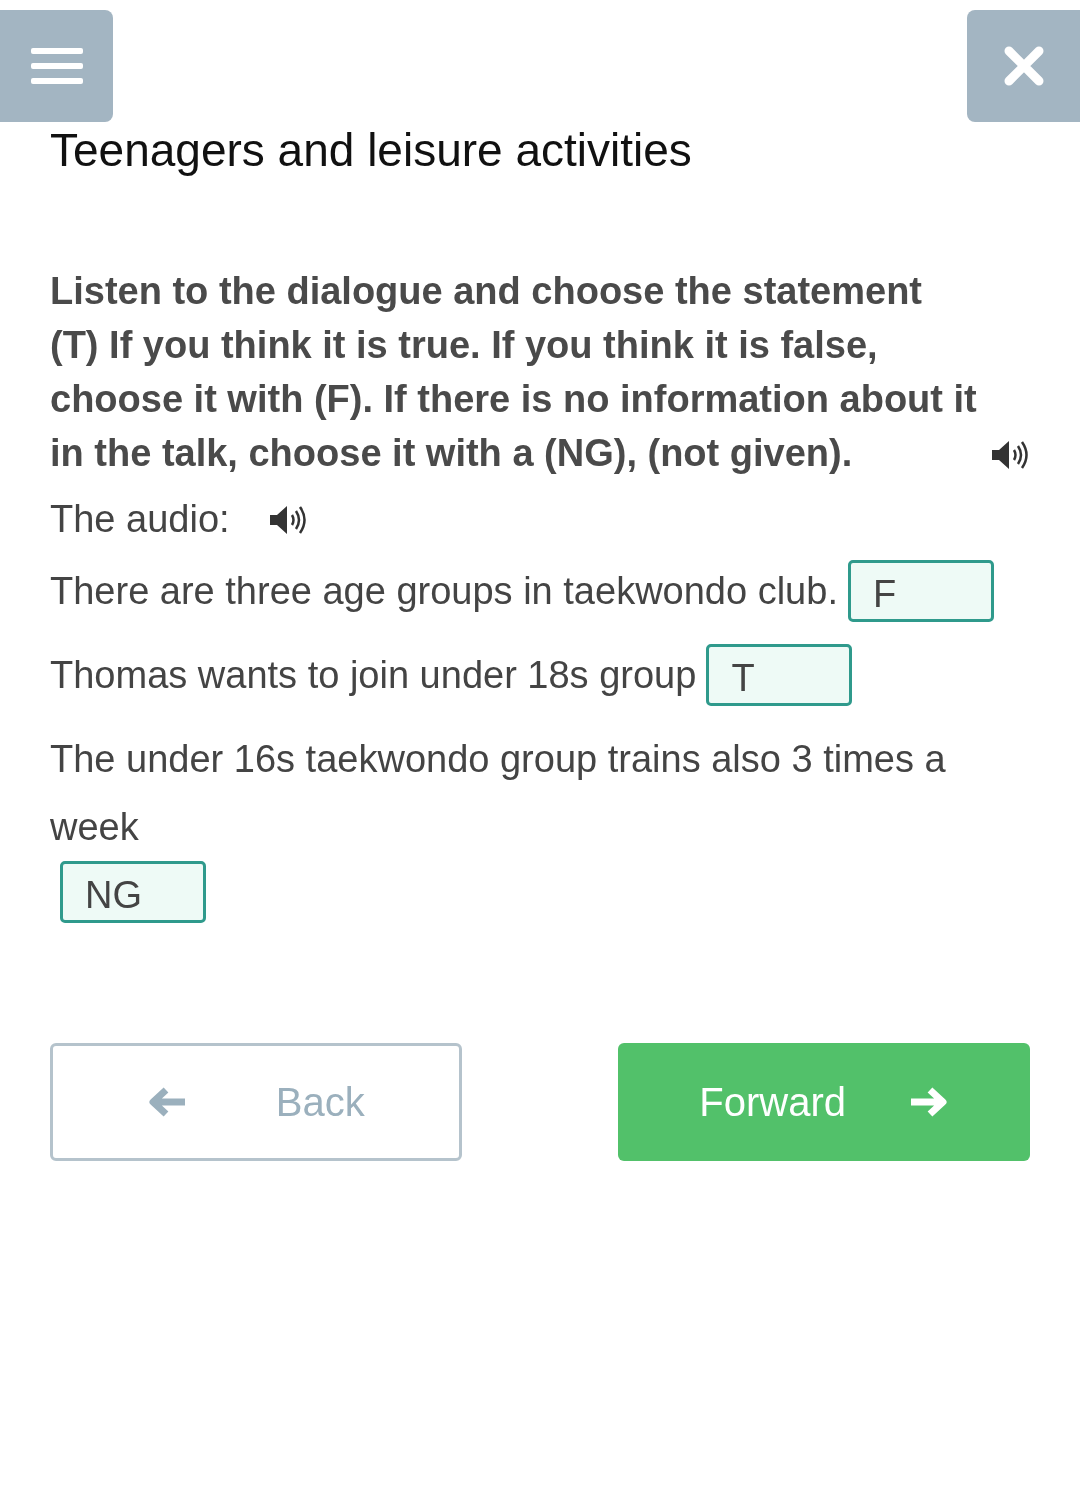  I want to click on answer-field: F, so click(920, 591).